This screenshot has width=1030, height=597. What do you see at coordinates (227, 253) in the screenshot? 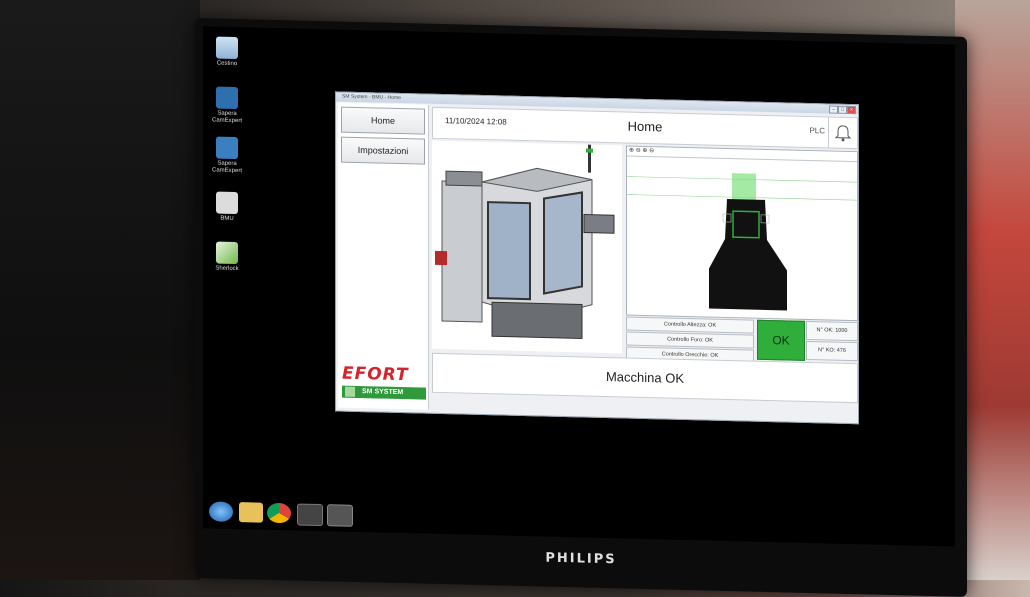
I see `sherlock-icon` at bounding box center [227, 253].